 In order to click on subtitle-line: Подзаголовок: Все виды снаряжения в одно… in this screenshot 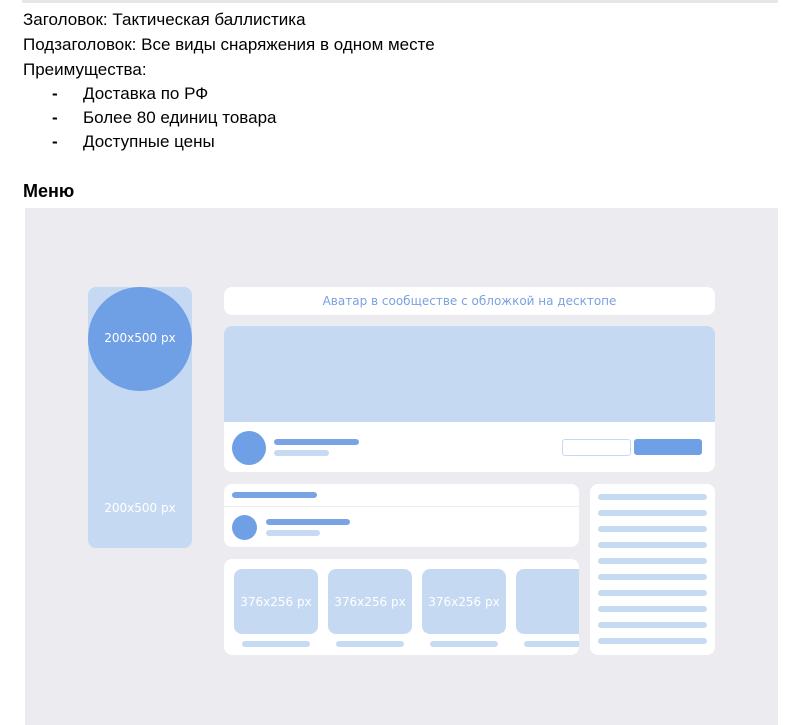, I will do `click(229, 44)`.